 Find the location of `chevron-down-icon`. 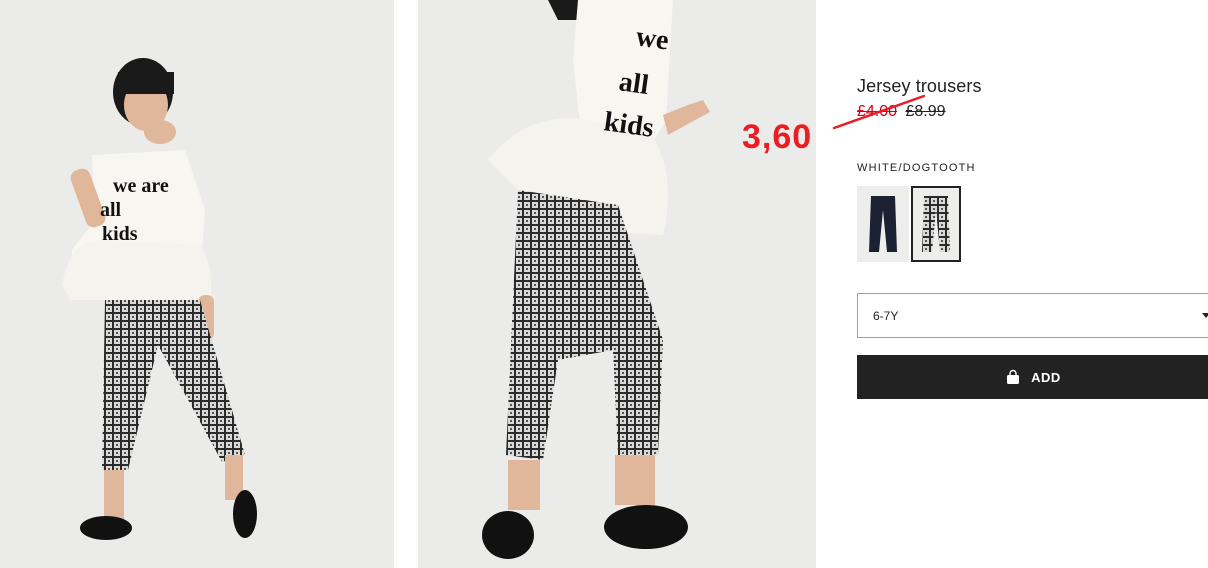

chevron-down-icon is located at coordinates (1205, 315).